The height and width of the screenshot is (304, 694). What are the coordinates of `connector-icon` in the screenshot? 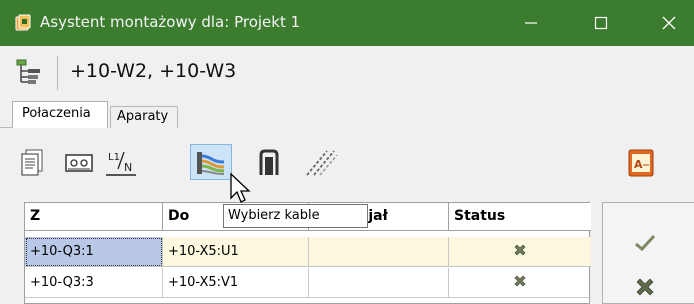 It's located at (269, 162).